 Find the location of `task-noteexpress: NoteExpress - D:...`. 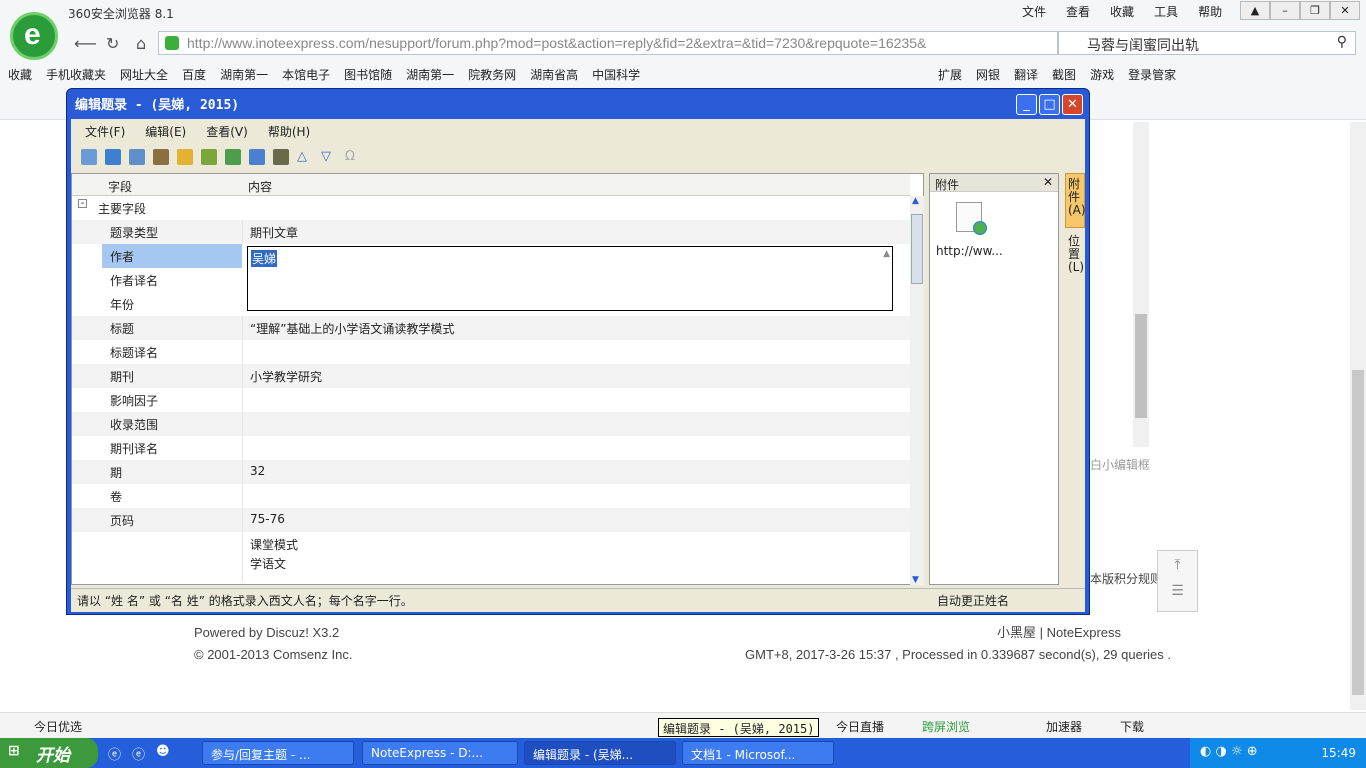

task-noteexpress: NoteExpress - D:... is located at coordinates (440, 753).